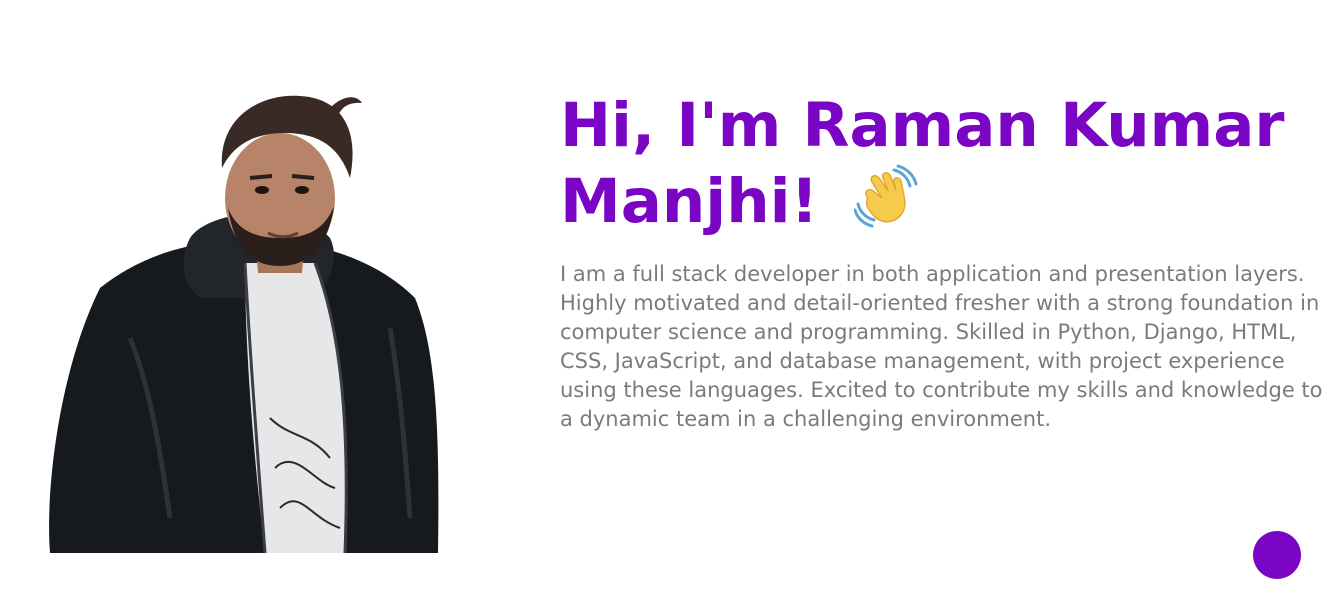  Describe the element at coordinates (689, 201) in the screenshot. I see `headline-line-2: Manjhi!` at that location.